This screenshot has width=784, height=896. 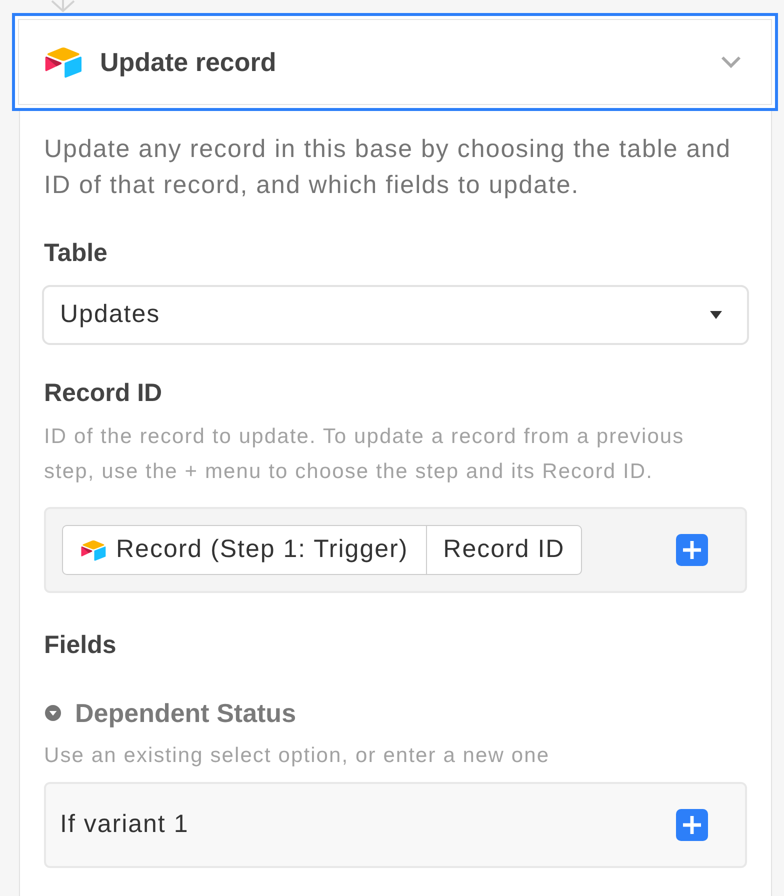 What do you see at coordinates (185, 713) in the screenshot?
I see `field-name: Dependent Status` at bounding box center [185, 713].